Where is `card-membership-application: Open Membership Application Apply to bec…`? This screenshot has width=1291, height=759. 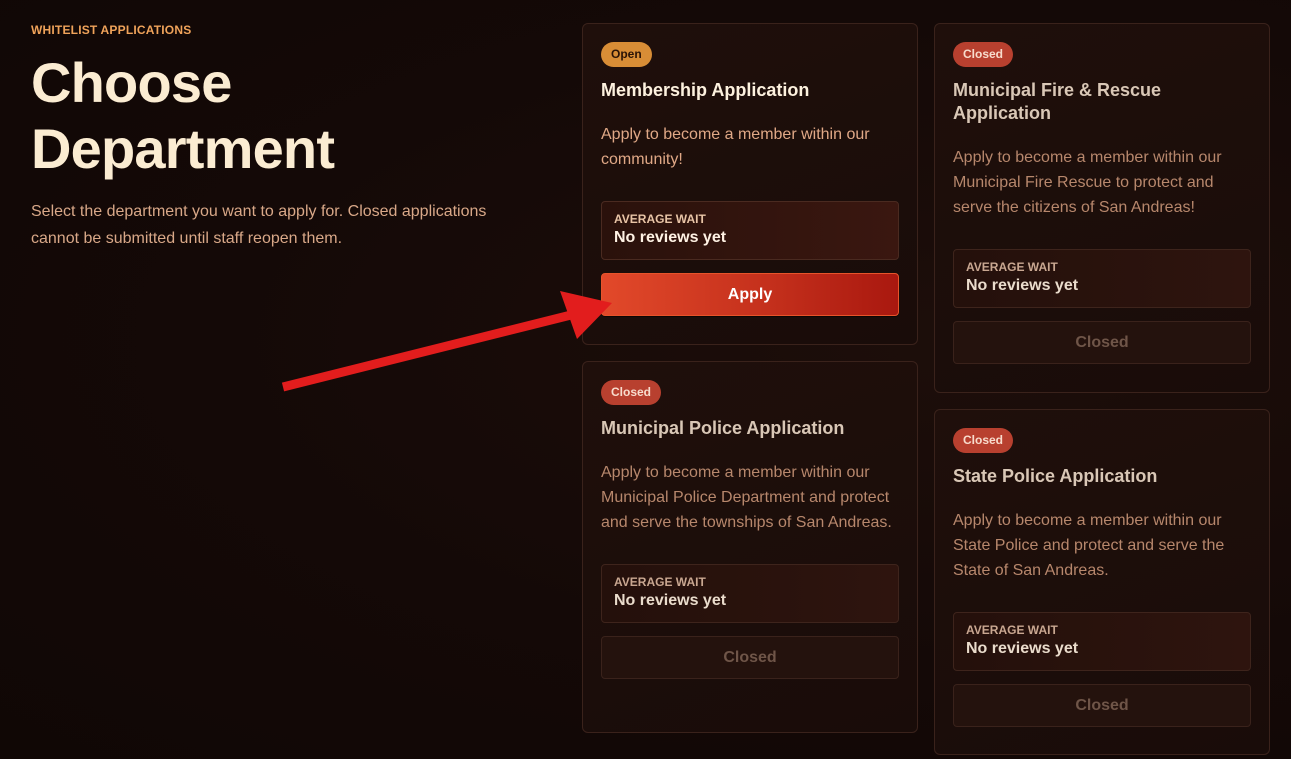
card-membership-application: Open Membership Application Apply to bec… is located at coordinates (750, 184).